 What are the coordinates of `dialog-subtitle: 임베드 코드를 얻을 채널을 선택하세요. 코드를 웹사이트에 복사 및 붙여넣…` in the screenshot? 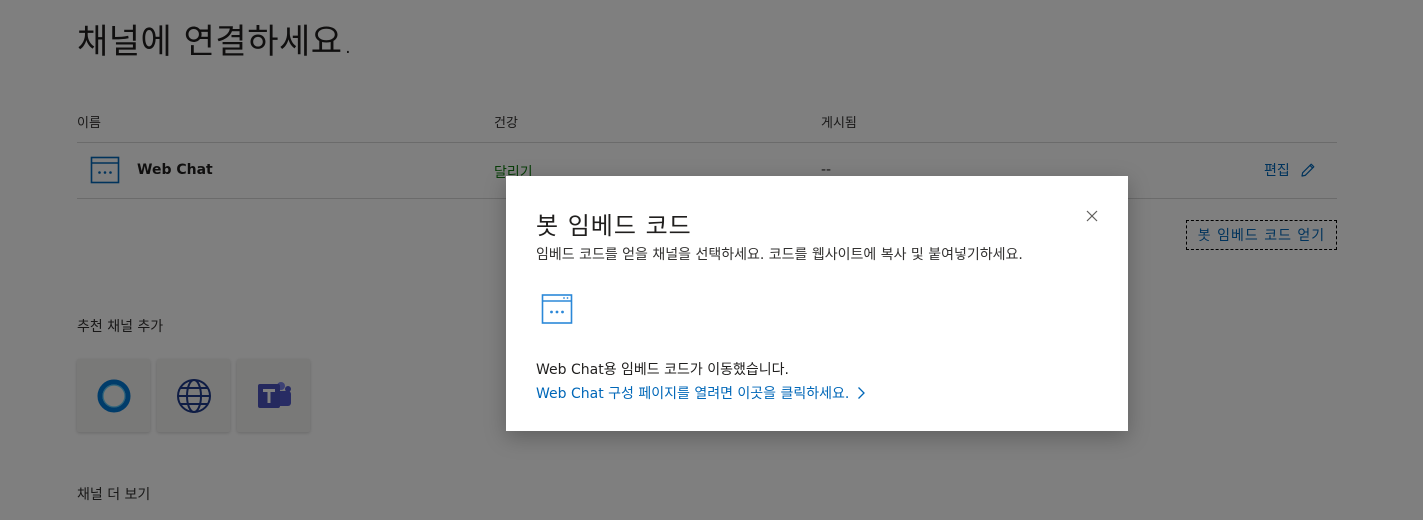 It's located at (779, 255).